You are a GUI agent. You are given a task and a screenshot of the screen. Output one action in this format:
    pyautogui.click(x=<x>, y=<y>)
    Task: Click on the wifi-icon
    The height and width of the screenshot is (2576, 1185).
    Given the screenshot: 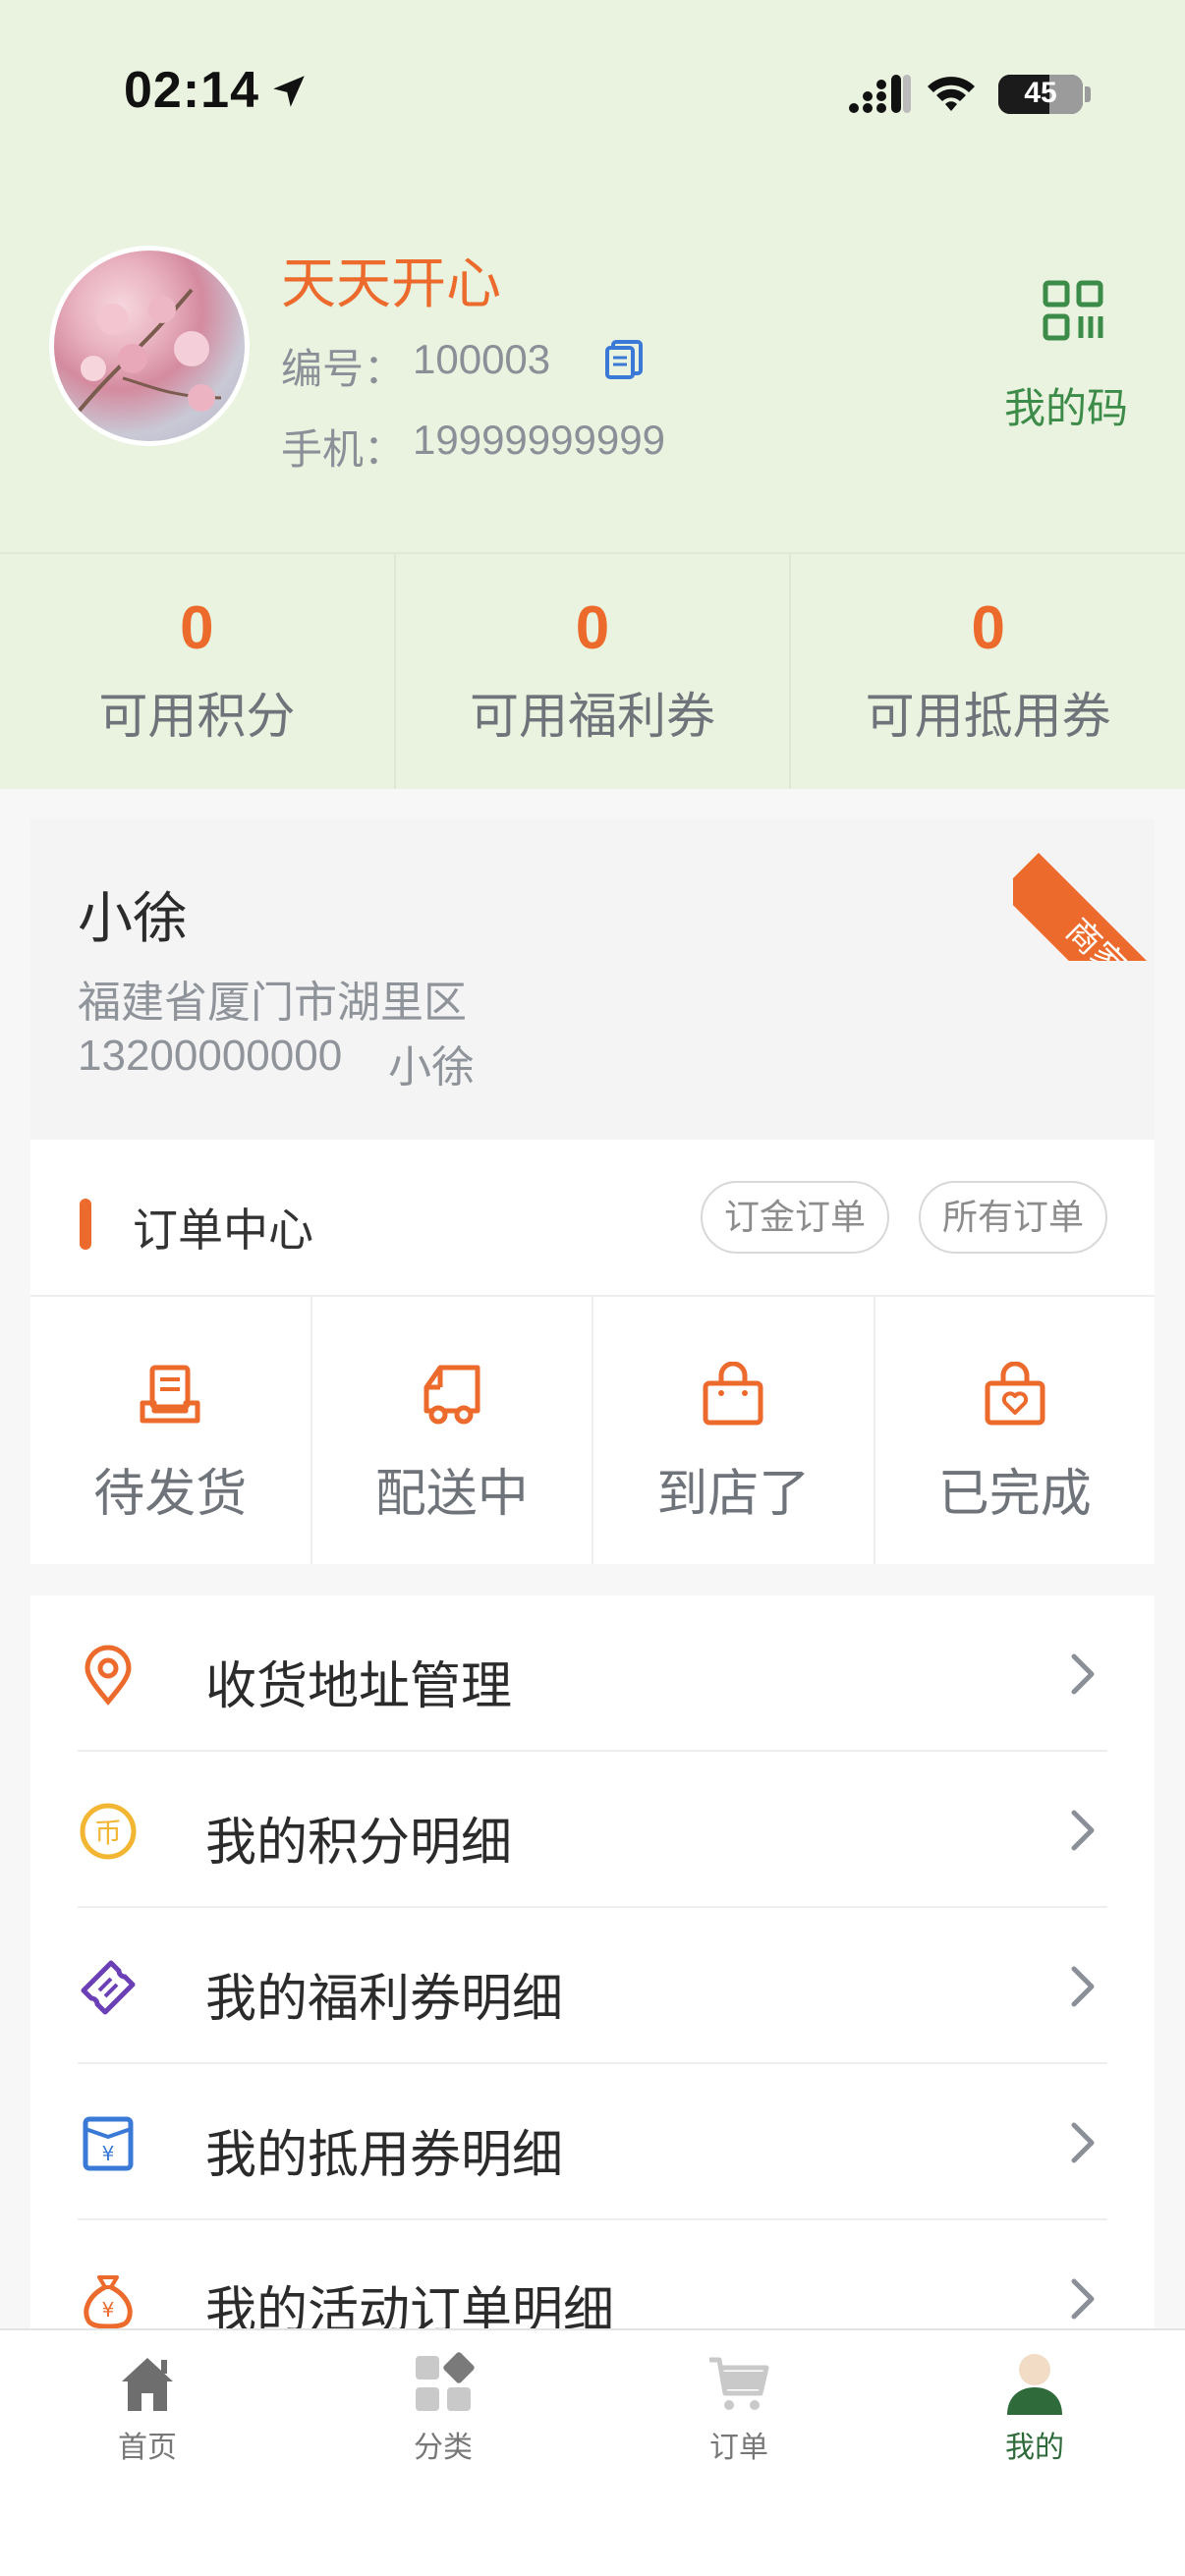 What is the action you would take?
    pyautogui.click(x=952, y=94)
    